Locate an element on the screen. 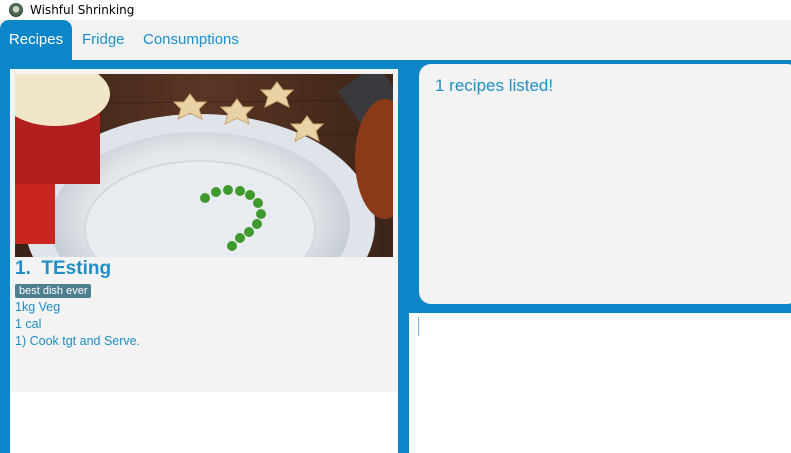 The width and height of the screenshot is (791, 453). tab-fridge: Fridge is located at coordinates (103, 40).